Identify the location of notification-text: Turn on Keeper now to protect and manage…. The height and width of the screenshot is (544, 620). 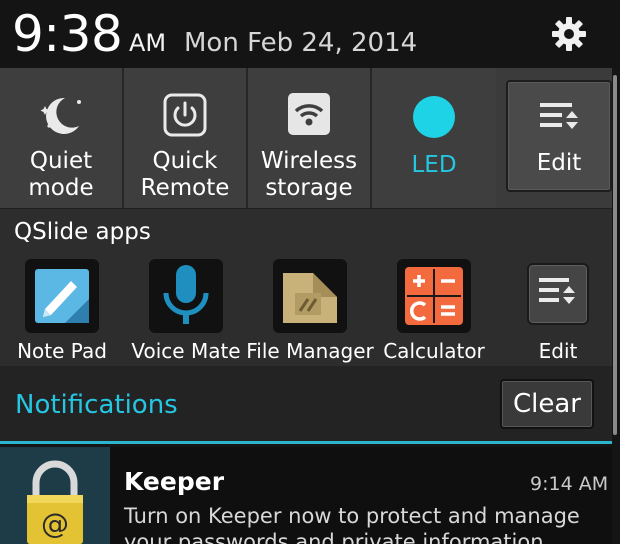
(352, 524).